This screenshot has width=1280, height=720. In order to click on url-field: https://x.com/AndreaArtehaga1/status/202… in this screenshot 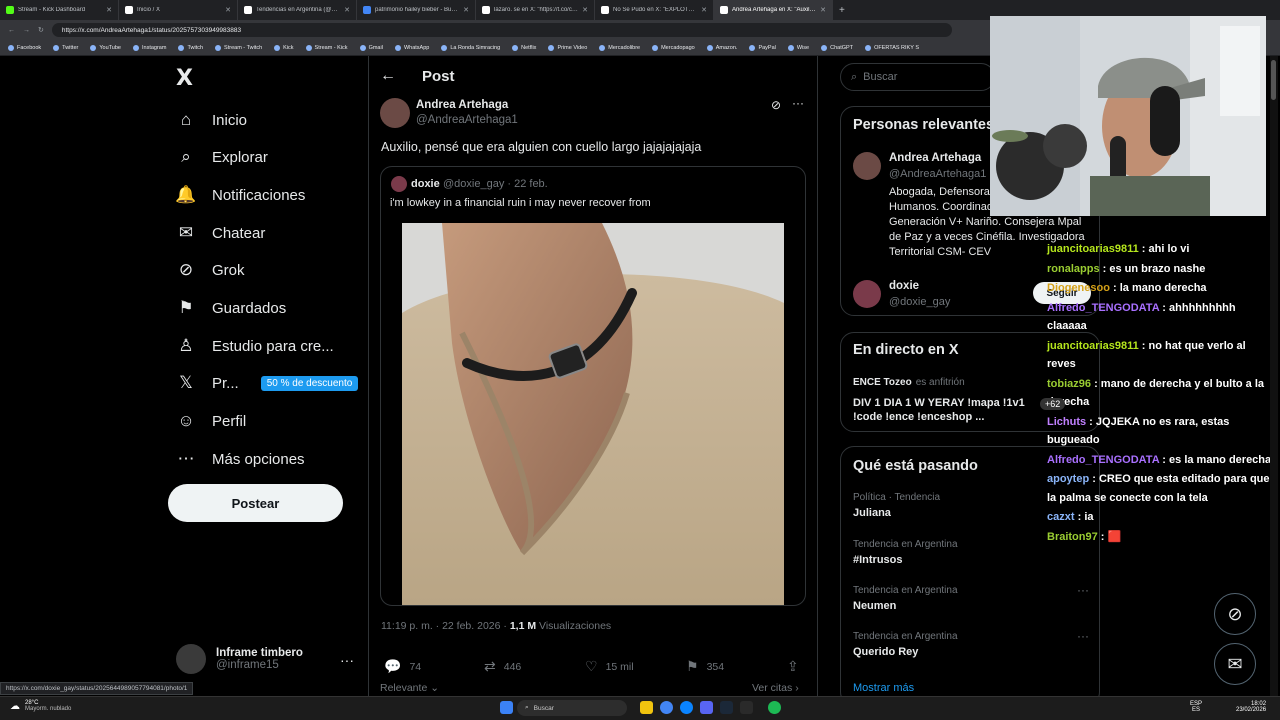, I will do `click(501, 30)`.